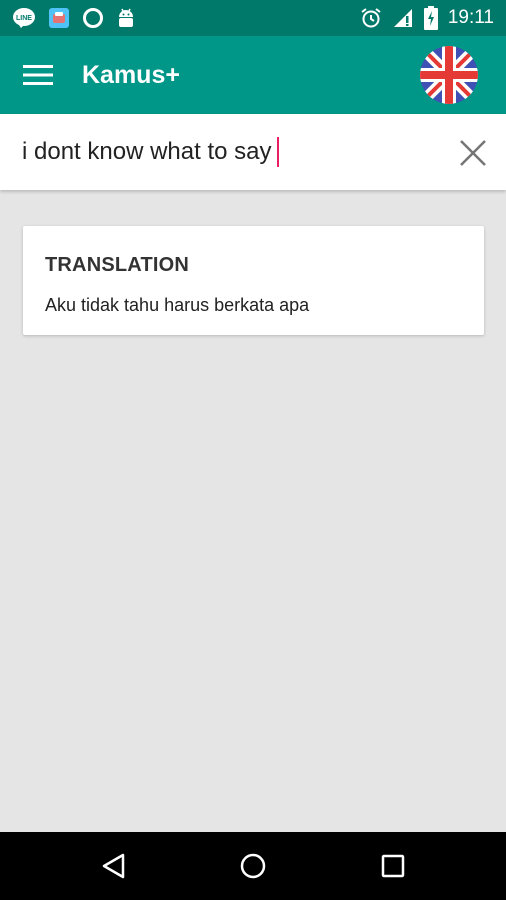 The width and height of the screenshot is (506, 900). I want to click on home-button, so click(253, 866).